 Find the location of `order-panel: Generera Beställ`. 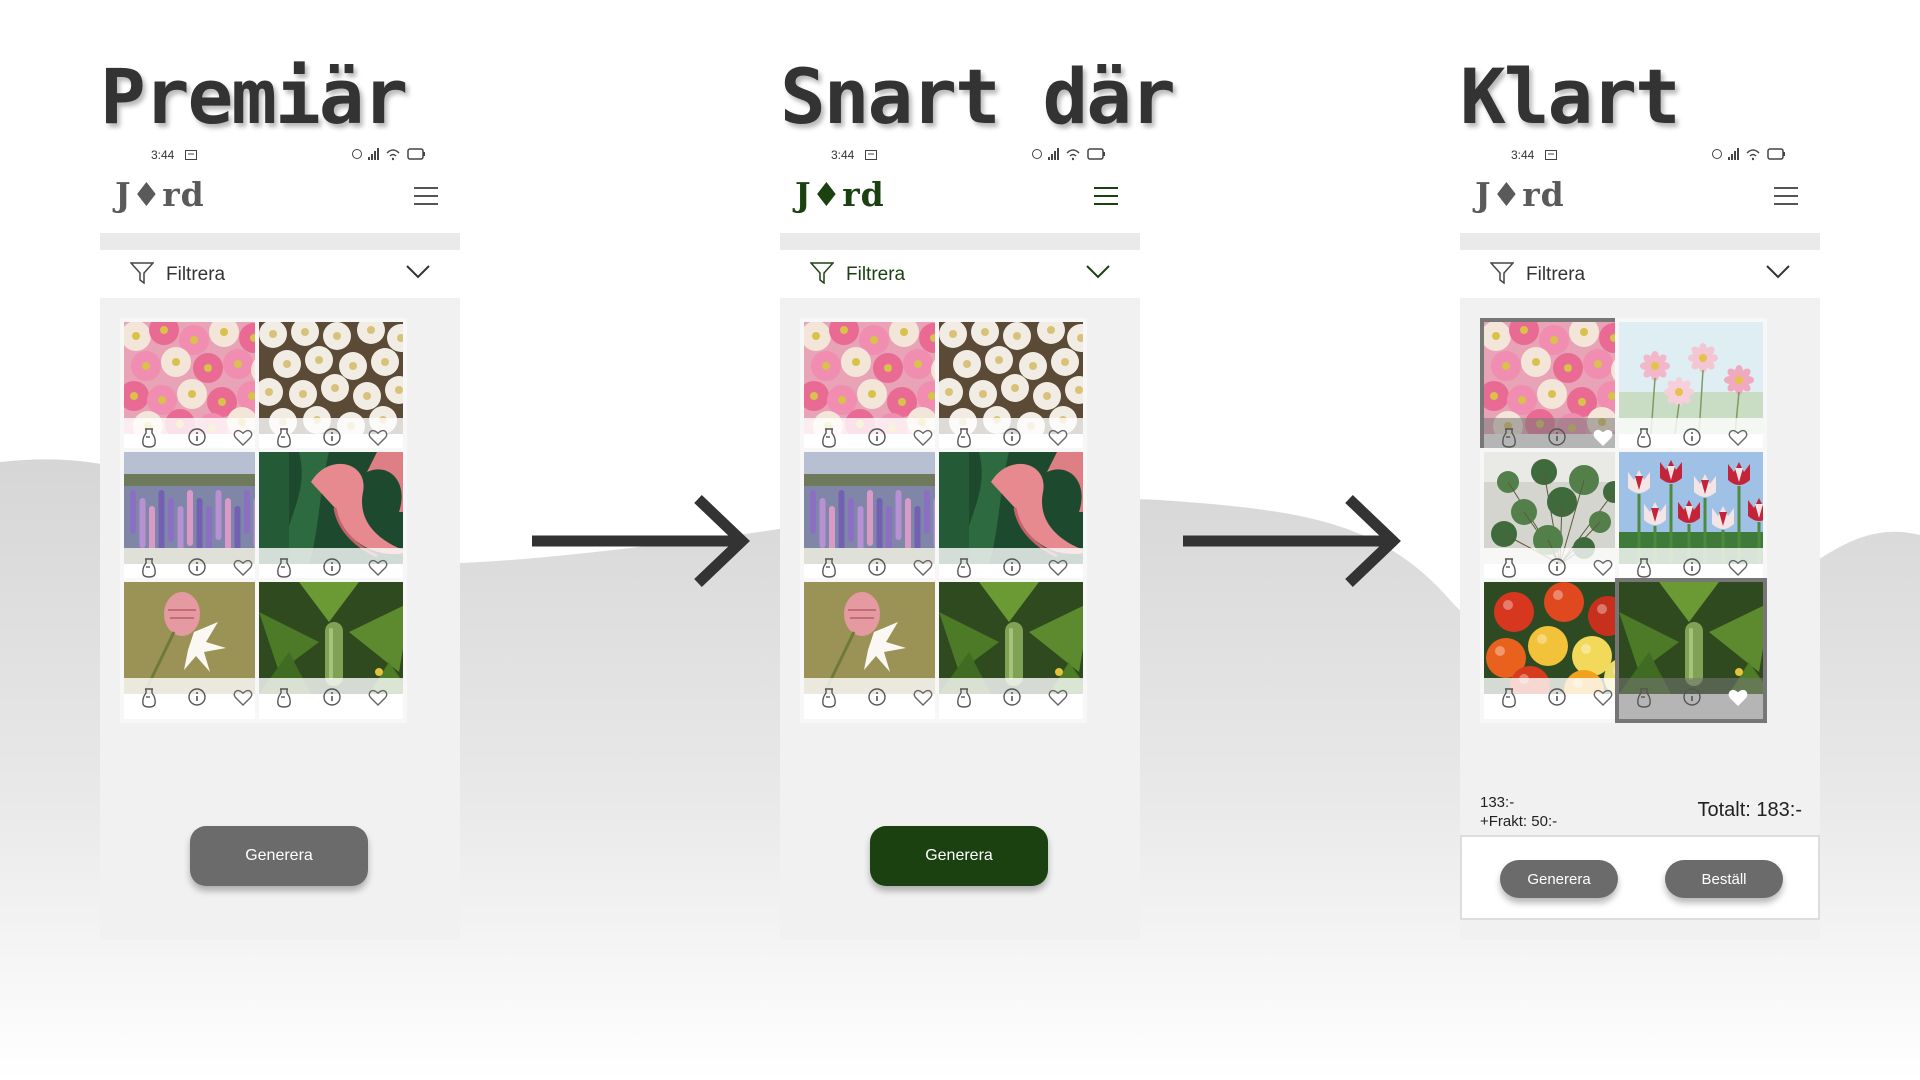

order-panel: Generera Beställ is located at coordinates (1640, 877).